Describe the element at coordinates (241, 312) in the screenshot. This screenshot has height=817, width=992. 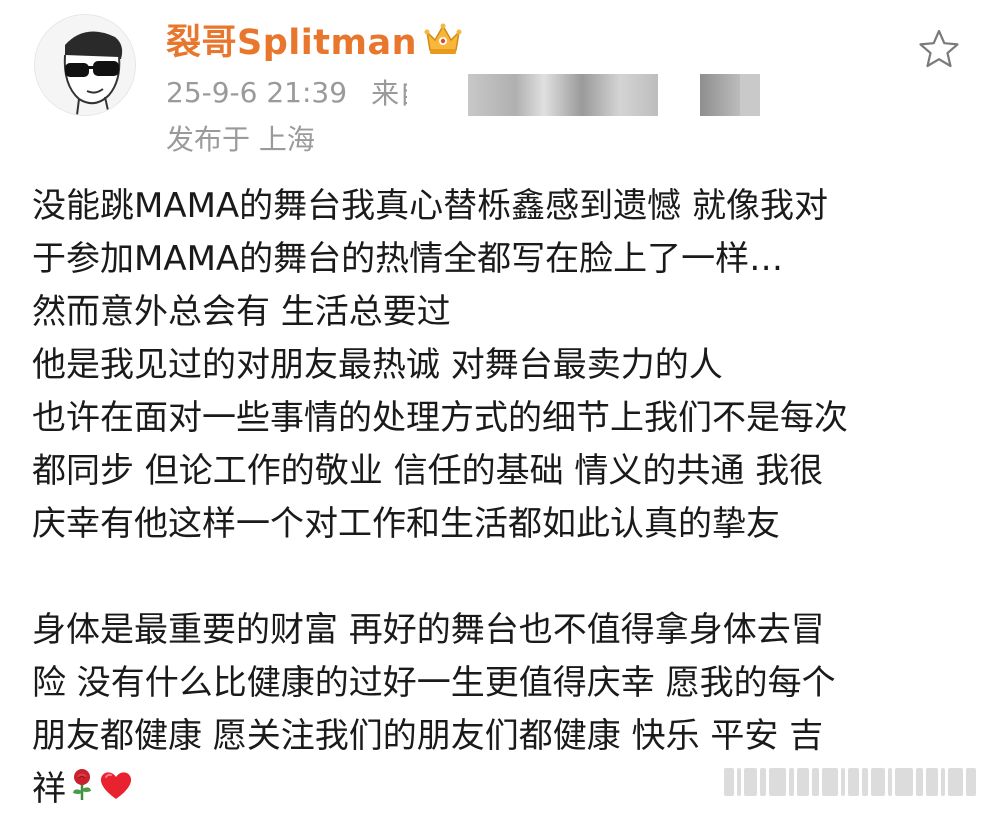
I see `content-line: 然而意外总会有 生活总要过` at that location.